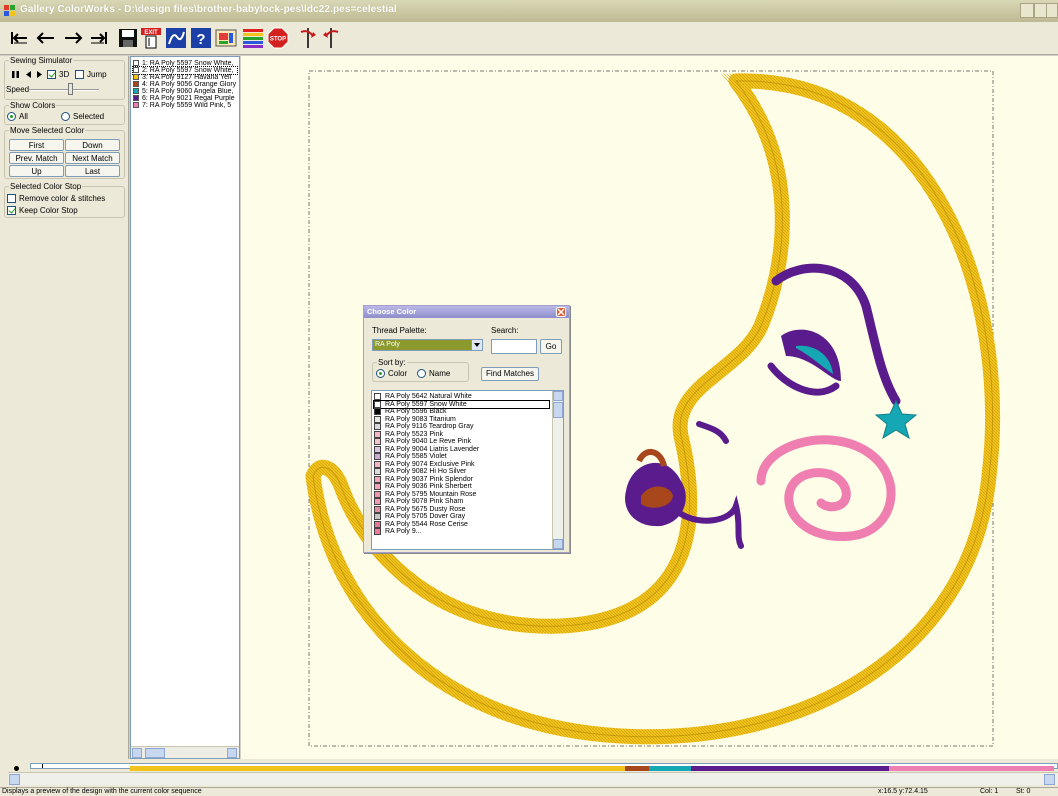  I want to click on color-sequence-bar, so click(592, 768).